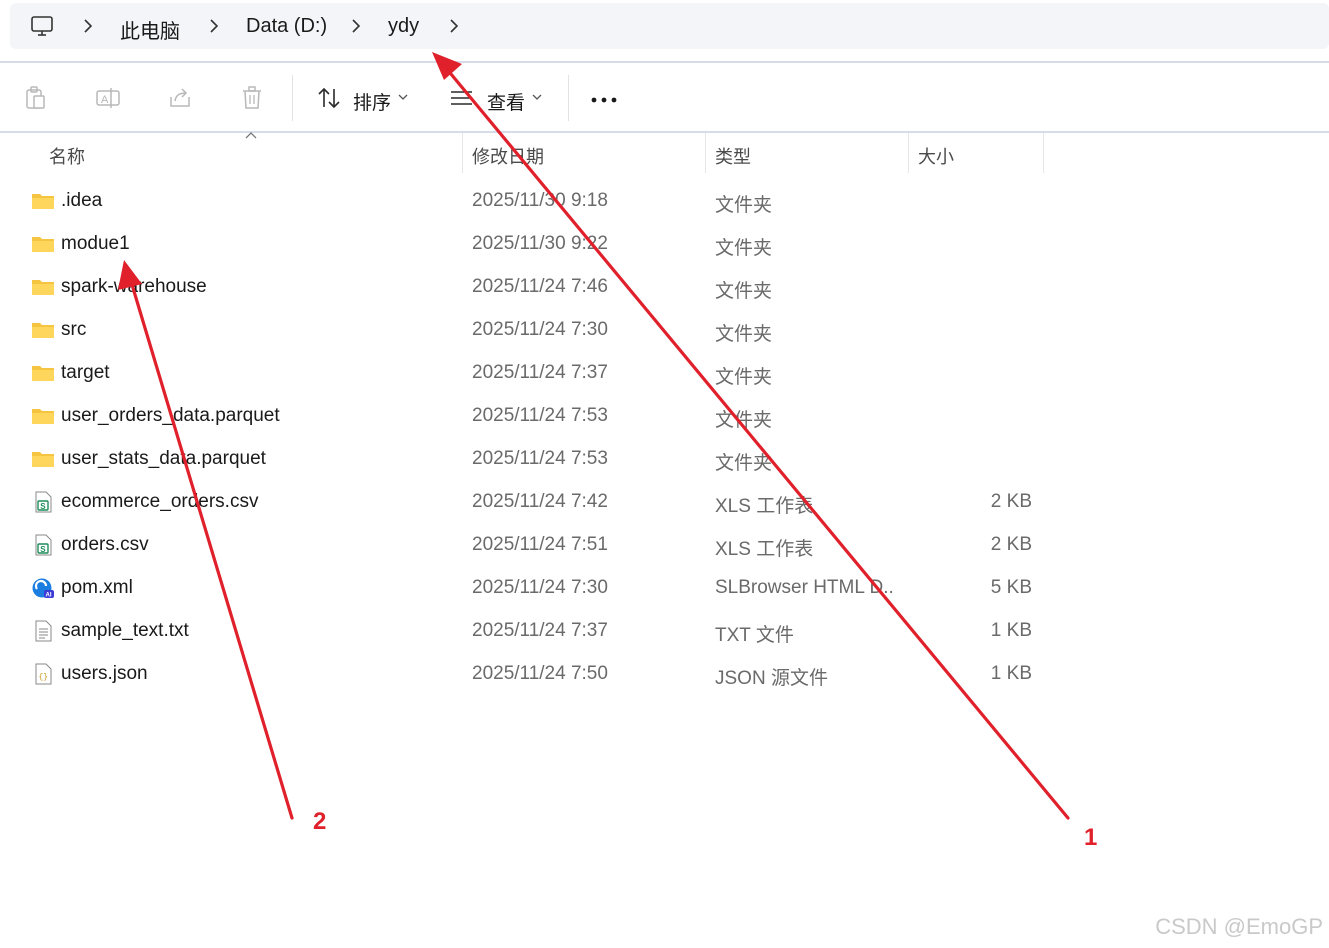 This screenshot has width=1329, height=948. What do you see at coordinates (664, 674) in the screenshot?
I see `file-row: {} users.json 2025/11/24 7:50 JSON 源文件 1 KB` at bounding box center [664, 674].